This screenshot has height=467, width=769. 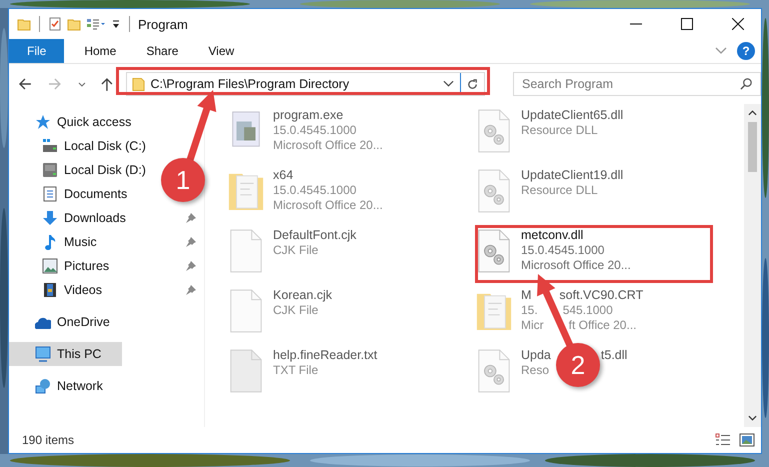 What do you see at coordinates (86, 218) in the screenshot?
I see `sidebar-item: Downloads` at bounding box center [86, 218].